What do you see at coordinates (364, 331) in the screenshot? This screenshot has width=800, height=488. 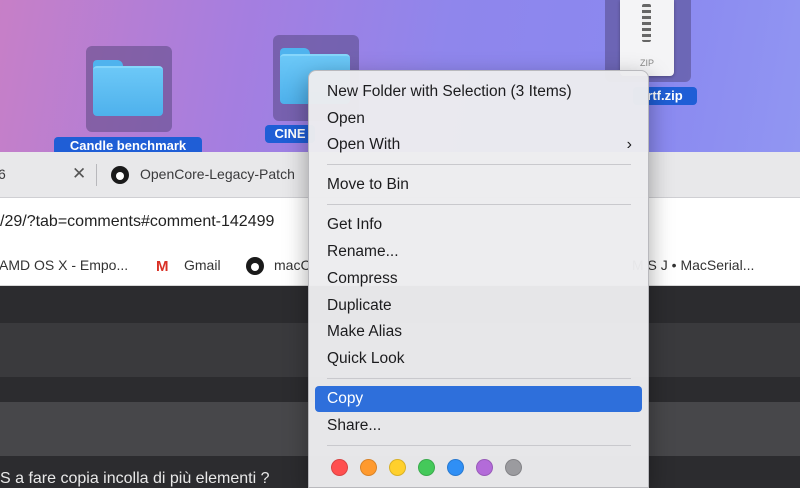 I see `menu-item-label: Make Alias` at bounding box center [364, 331].